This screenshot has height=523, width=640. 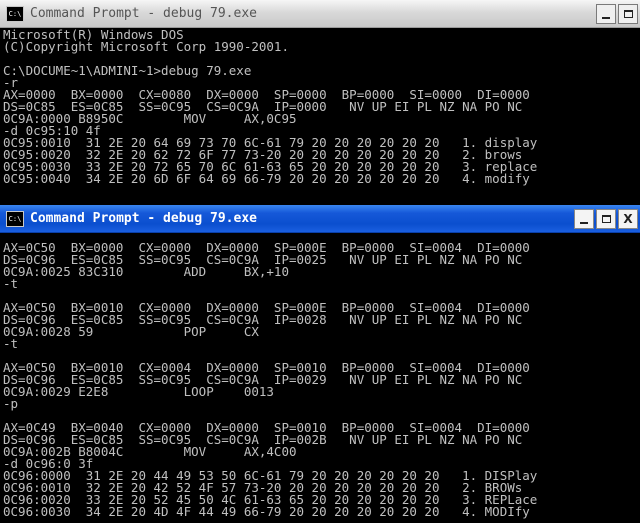 What do you see at coordinates (131, 331) in the screenshot?
I see `console-line: 0C9A:0028 59 POP CX` at bounding box center [131, 331].